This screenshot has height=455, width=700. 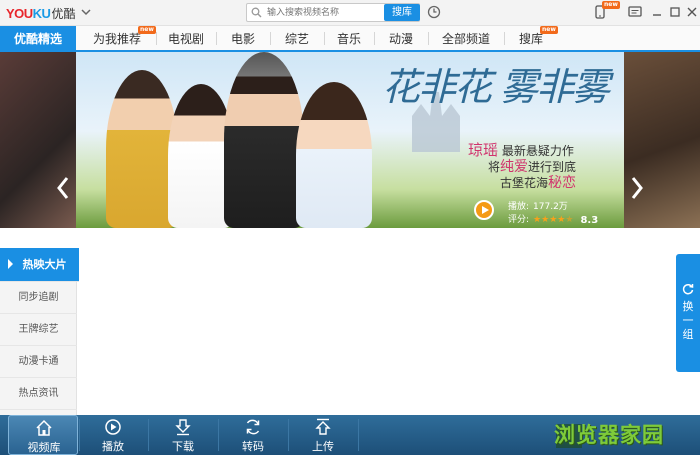 I want to click on tab-movie: 电影, so click(x=243, y=38).